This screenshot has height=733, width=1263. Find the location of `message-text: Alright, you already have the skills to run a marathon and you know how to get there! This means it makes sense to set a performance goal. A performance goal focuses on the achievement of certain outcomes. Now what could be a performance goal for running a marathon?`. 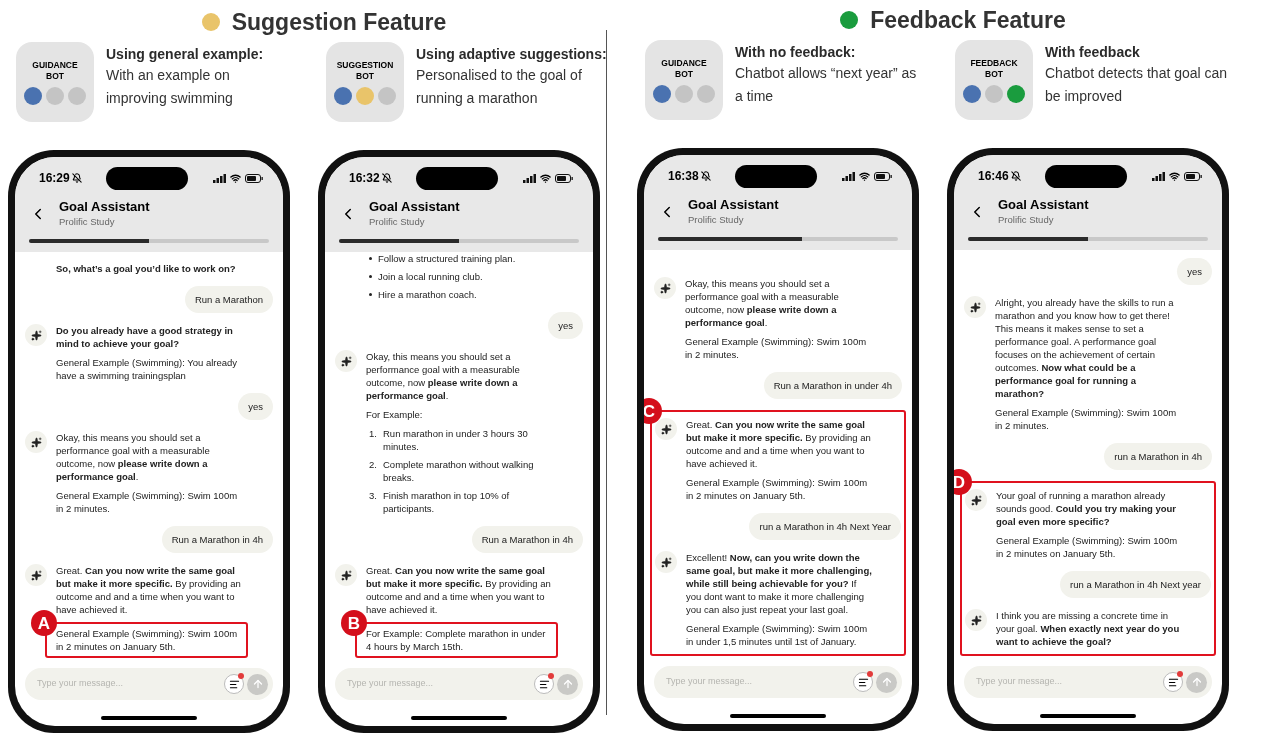

message-text: Alright, you already have the skills to run a marathon and you know how to get there! This means it makes sense to set a performance goal. A performance goal focuses on the achievement of certain outcomes. Now what could be a performance goal for running a marathon? is located at coordinates (1085, 348).